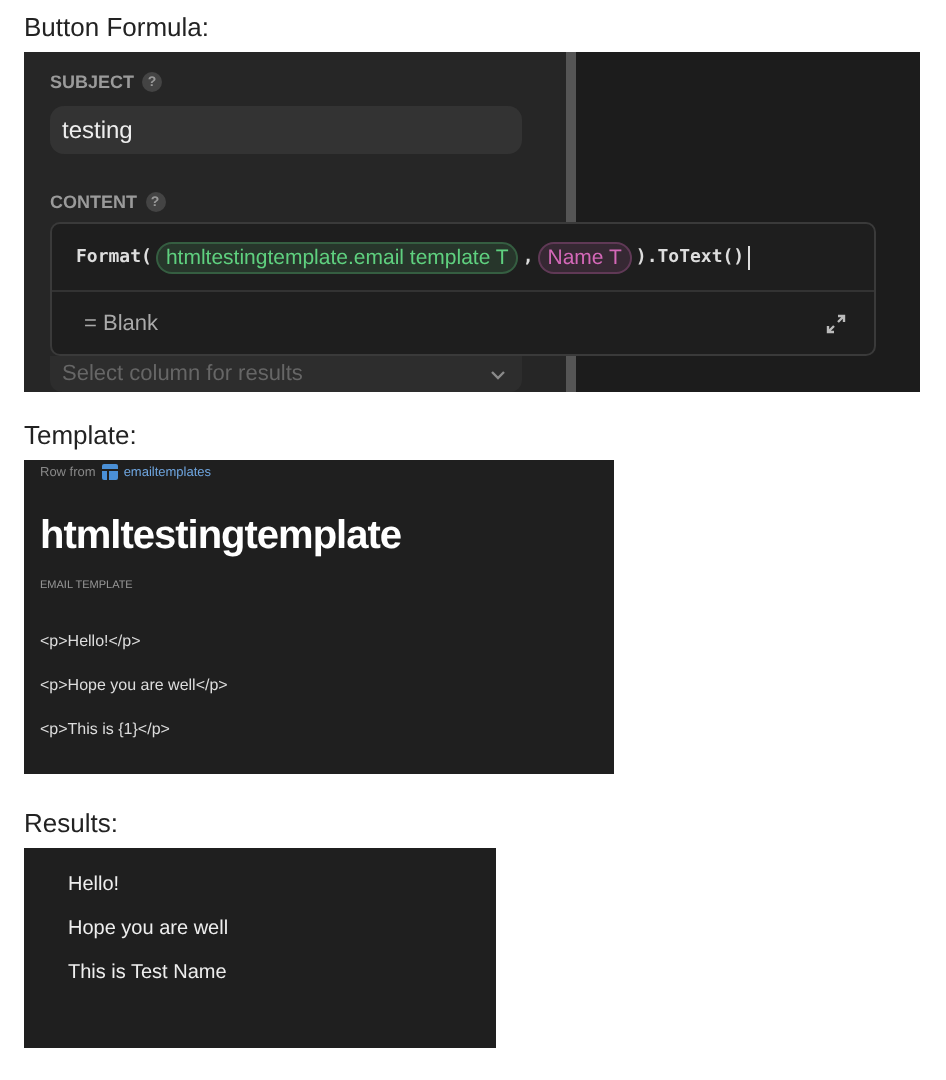 The width and height of the screenshot is (946, 1080). I want to click on template-line: <p>Hope you are well</p>, so click(135, 685).